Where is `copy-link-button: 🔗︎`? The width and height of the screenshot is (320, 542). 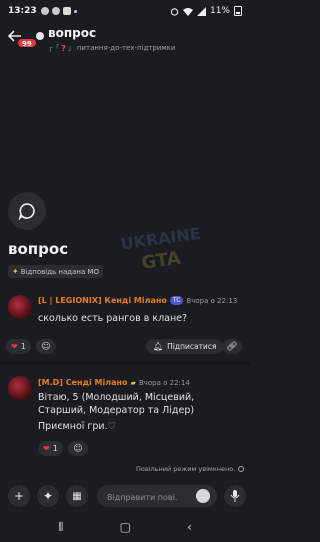 copy-link-button: 🔗︎ is located at coordinates (232, 346).